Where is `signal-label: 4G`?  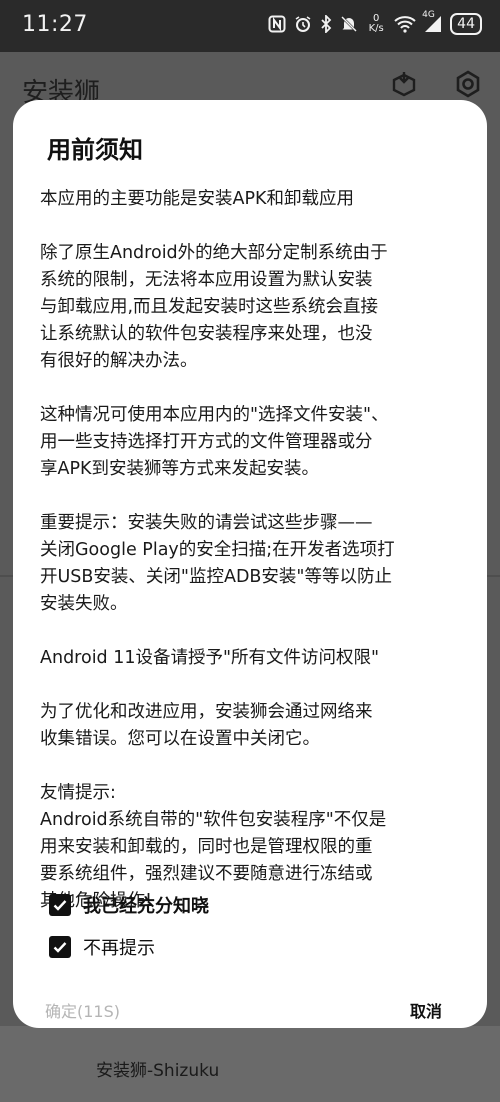 signal-label: 4G is located at coordinates (428, 15).